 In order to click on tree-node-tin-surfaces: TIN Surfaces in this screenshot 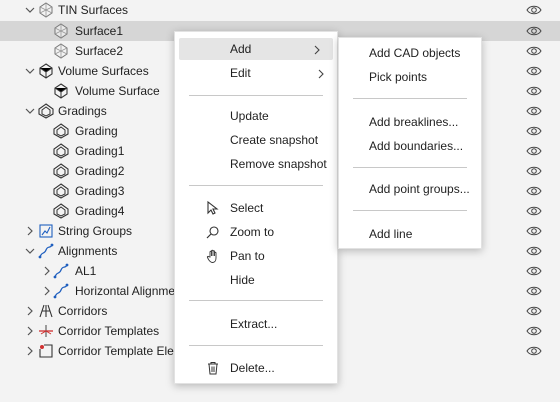, I will do `click(280, 10)`.